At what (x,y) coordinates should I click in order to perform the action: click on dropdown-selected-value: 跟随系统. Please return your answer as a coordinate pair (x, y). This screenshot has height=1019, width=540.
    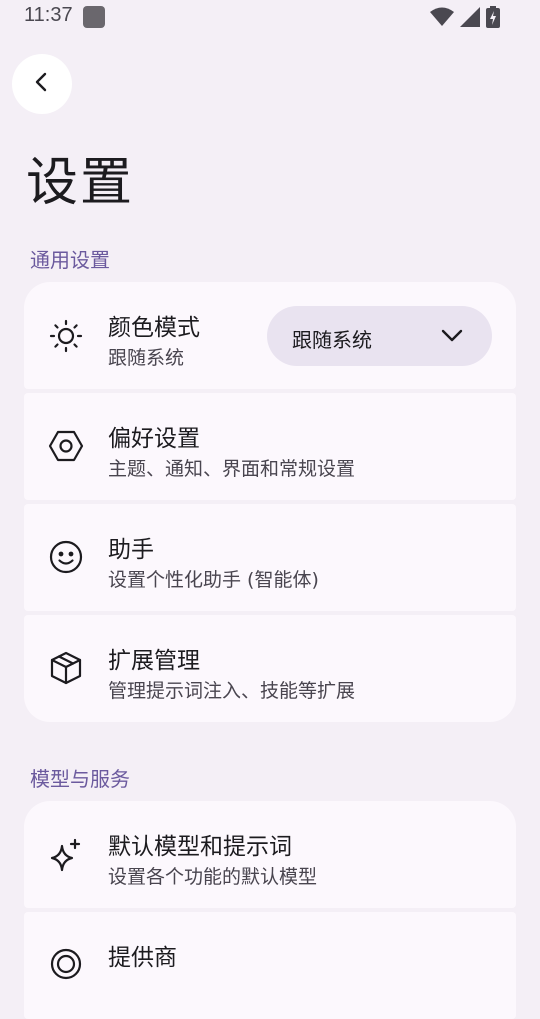
    Looking at the image, I should click on (332, 340).